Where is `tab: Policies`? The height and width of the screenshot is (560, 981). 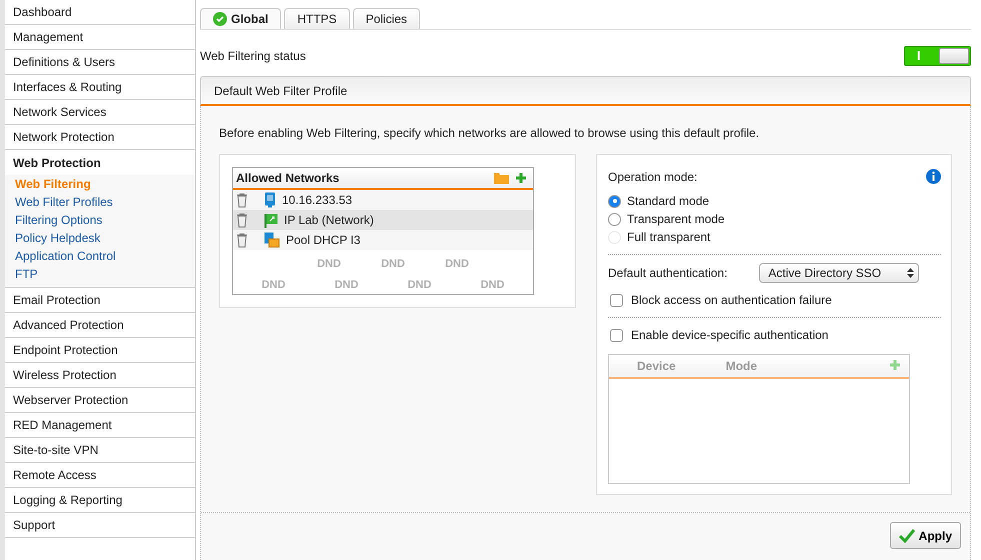
tab: Policies is located at coordinates (386, 18).